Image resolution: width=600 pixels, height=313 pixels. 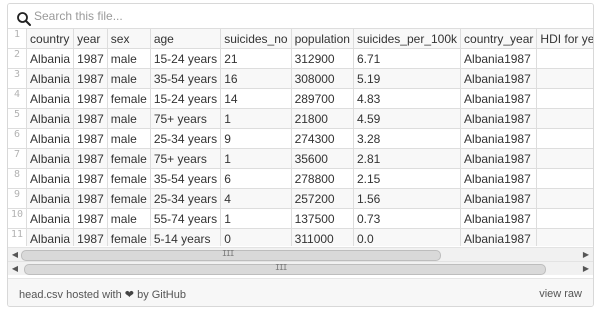 What do you see at coordinates (407, 138) in the screenshot?
I see `table-cell: 3.28` at bounding box center [407, 138].